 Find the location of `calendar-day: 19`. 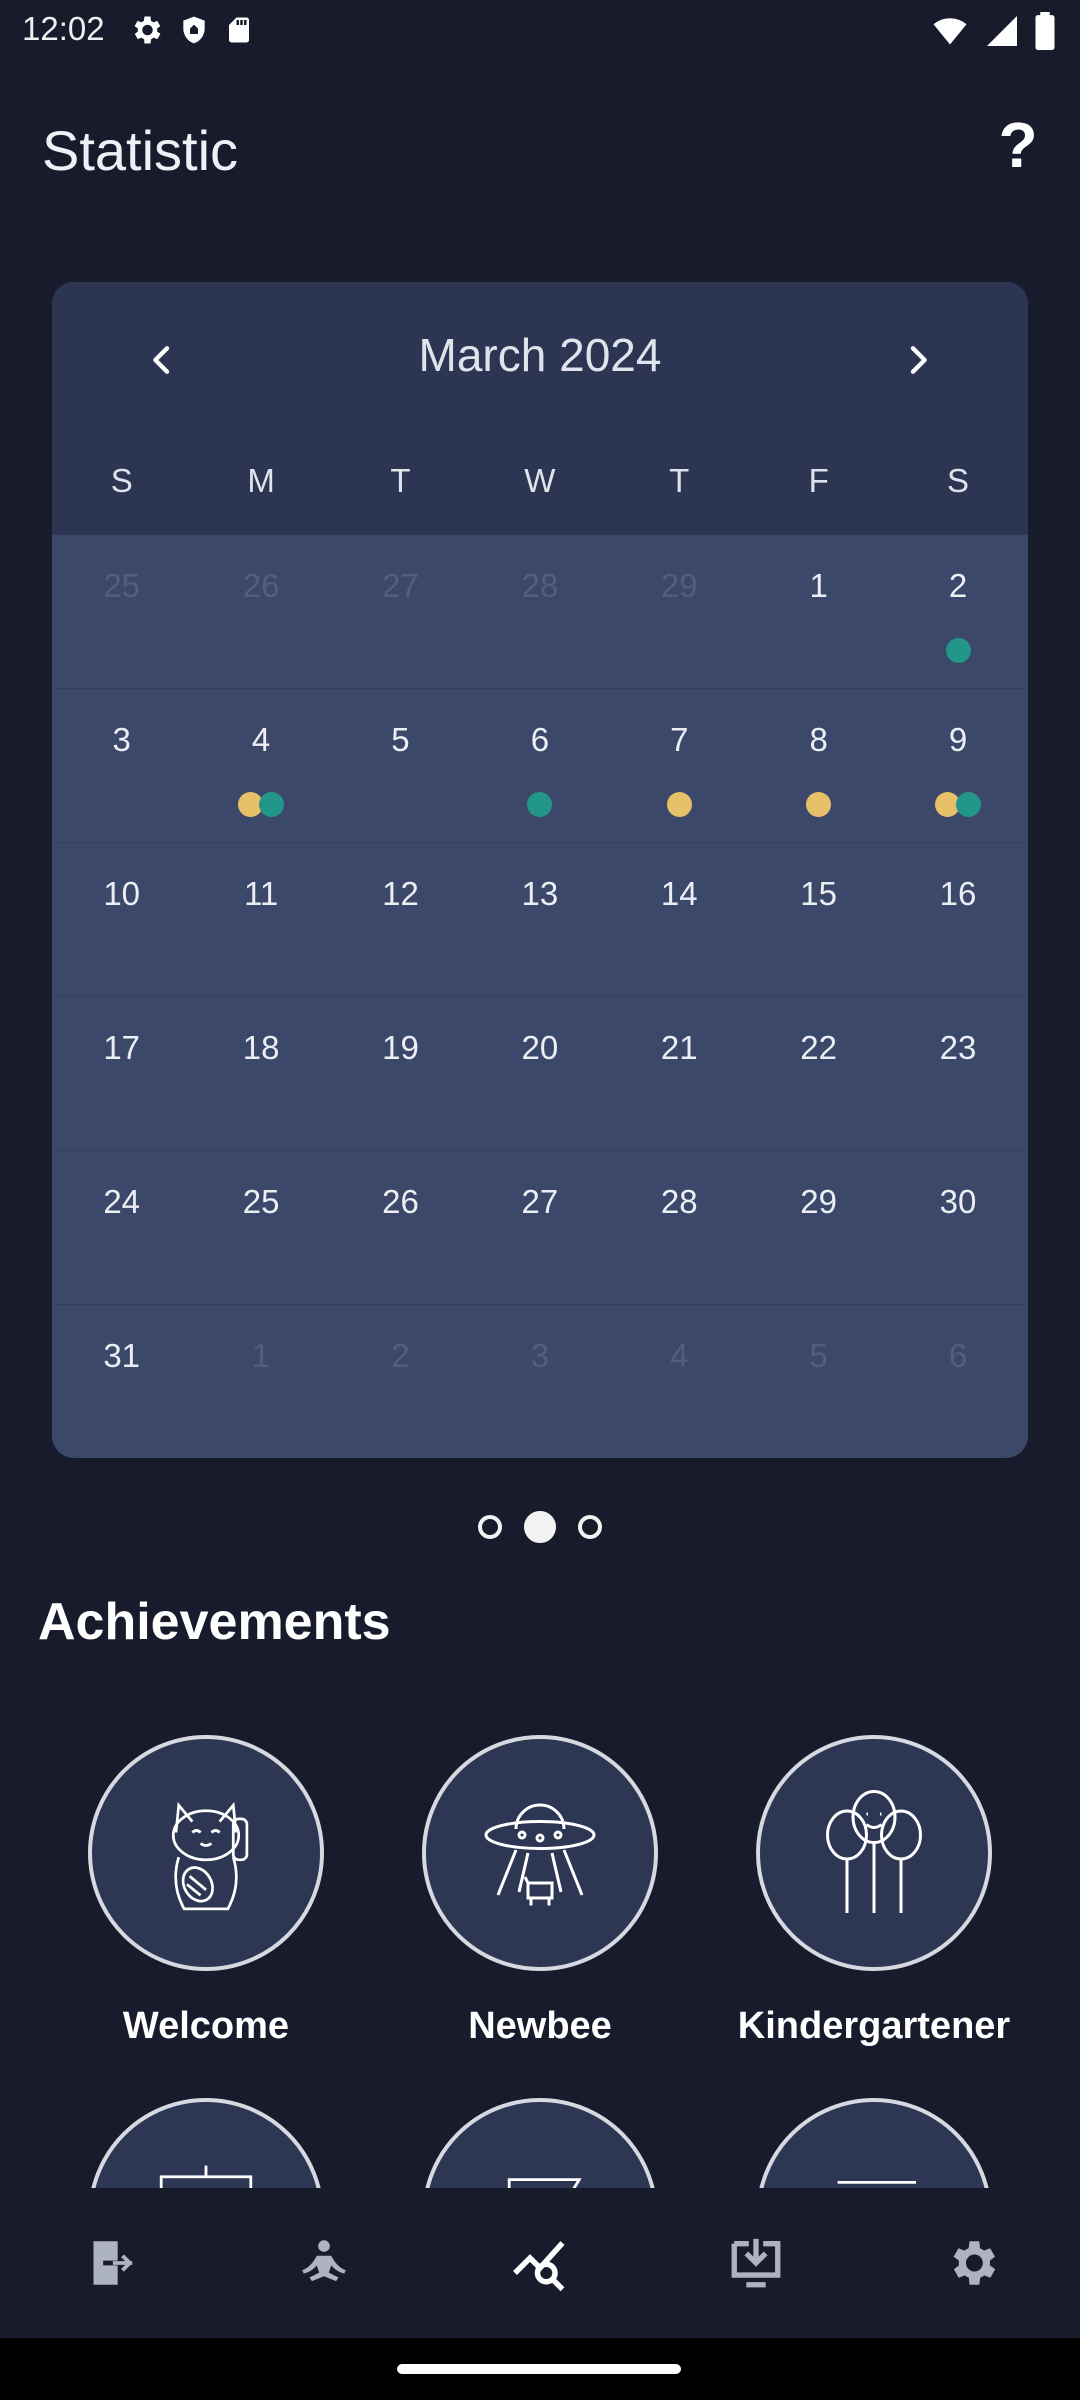

calendar-day: 19 is located at coordinates (400, 1073).